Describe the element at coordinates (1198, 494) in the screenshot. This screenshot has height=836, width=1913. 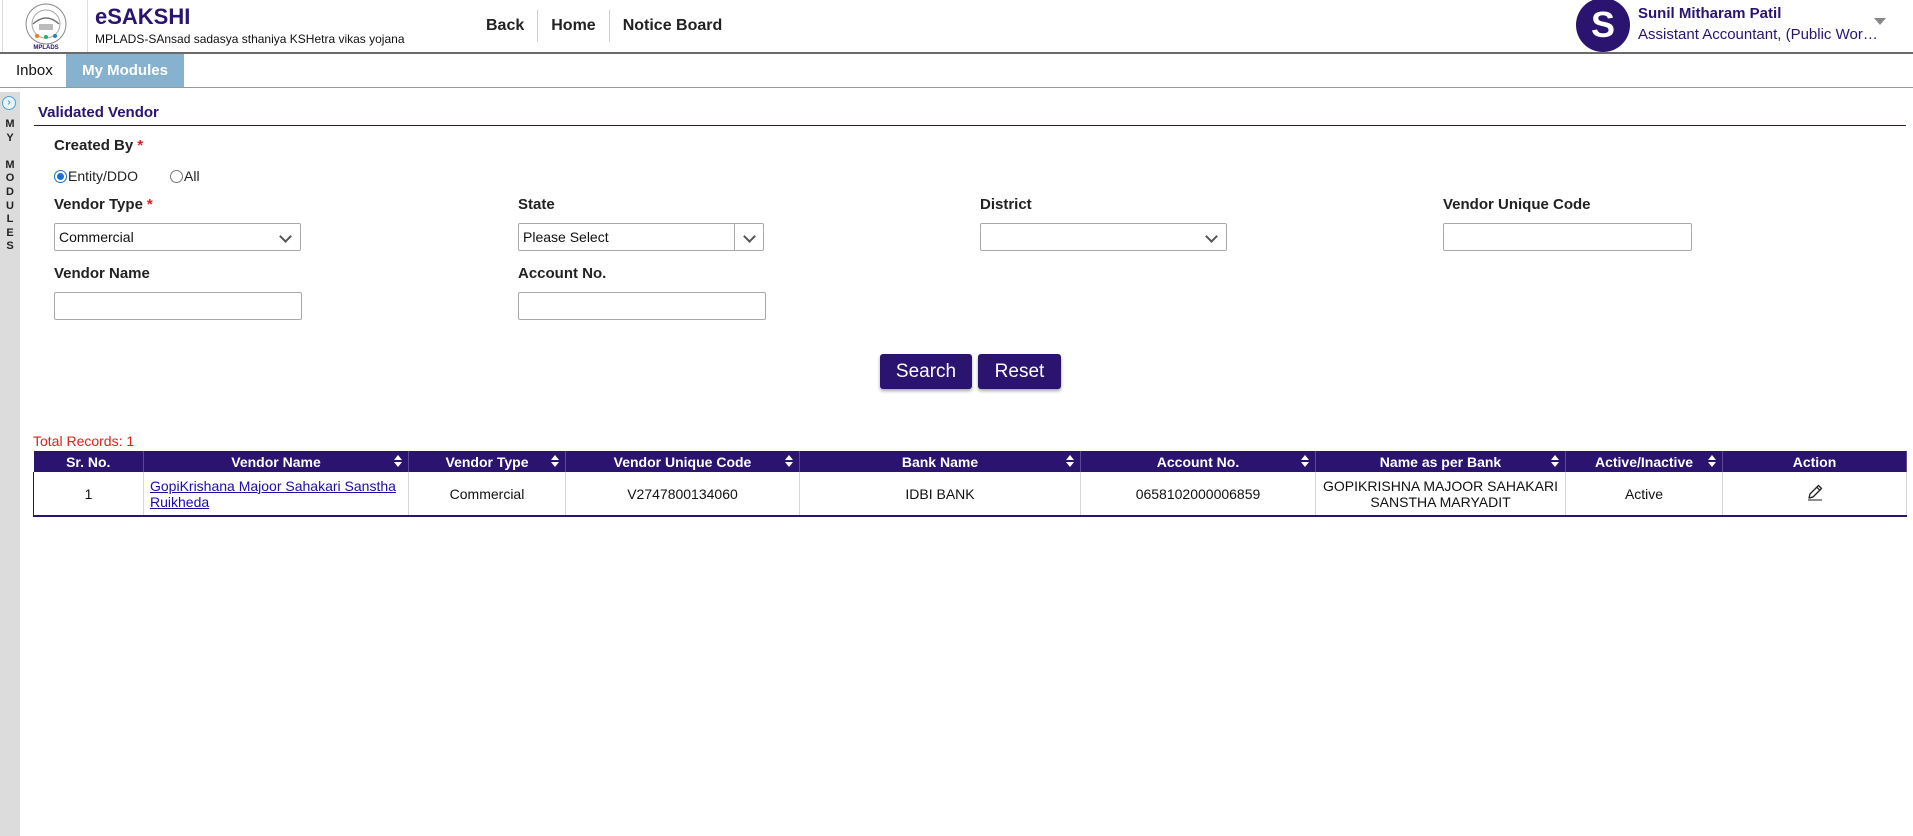
I see `cell-account-no: 0658102000006859` at that location.